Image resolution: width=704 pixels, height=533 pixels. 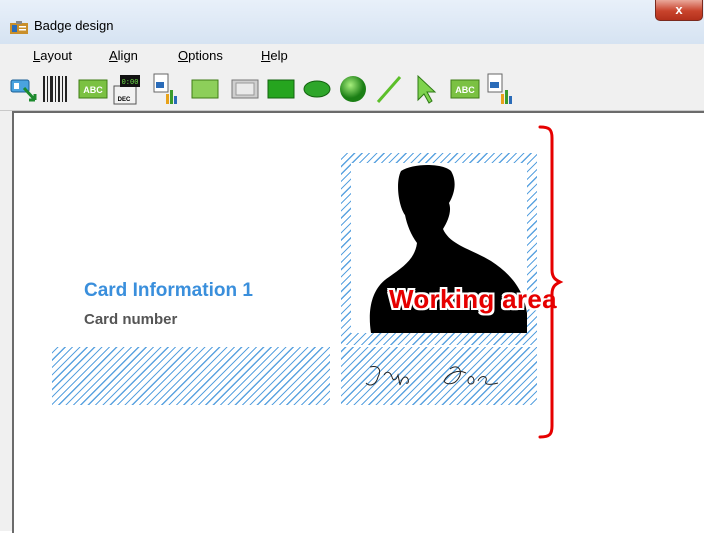 I want to click on toolbar: ABC 0:00 DEC ABC, so click(x=352, y=88).